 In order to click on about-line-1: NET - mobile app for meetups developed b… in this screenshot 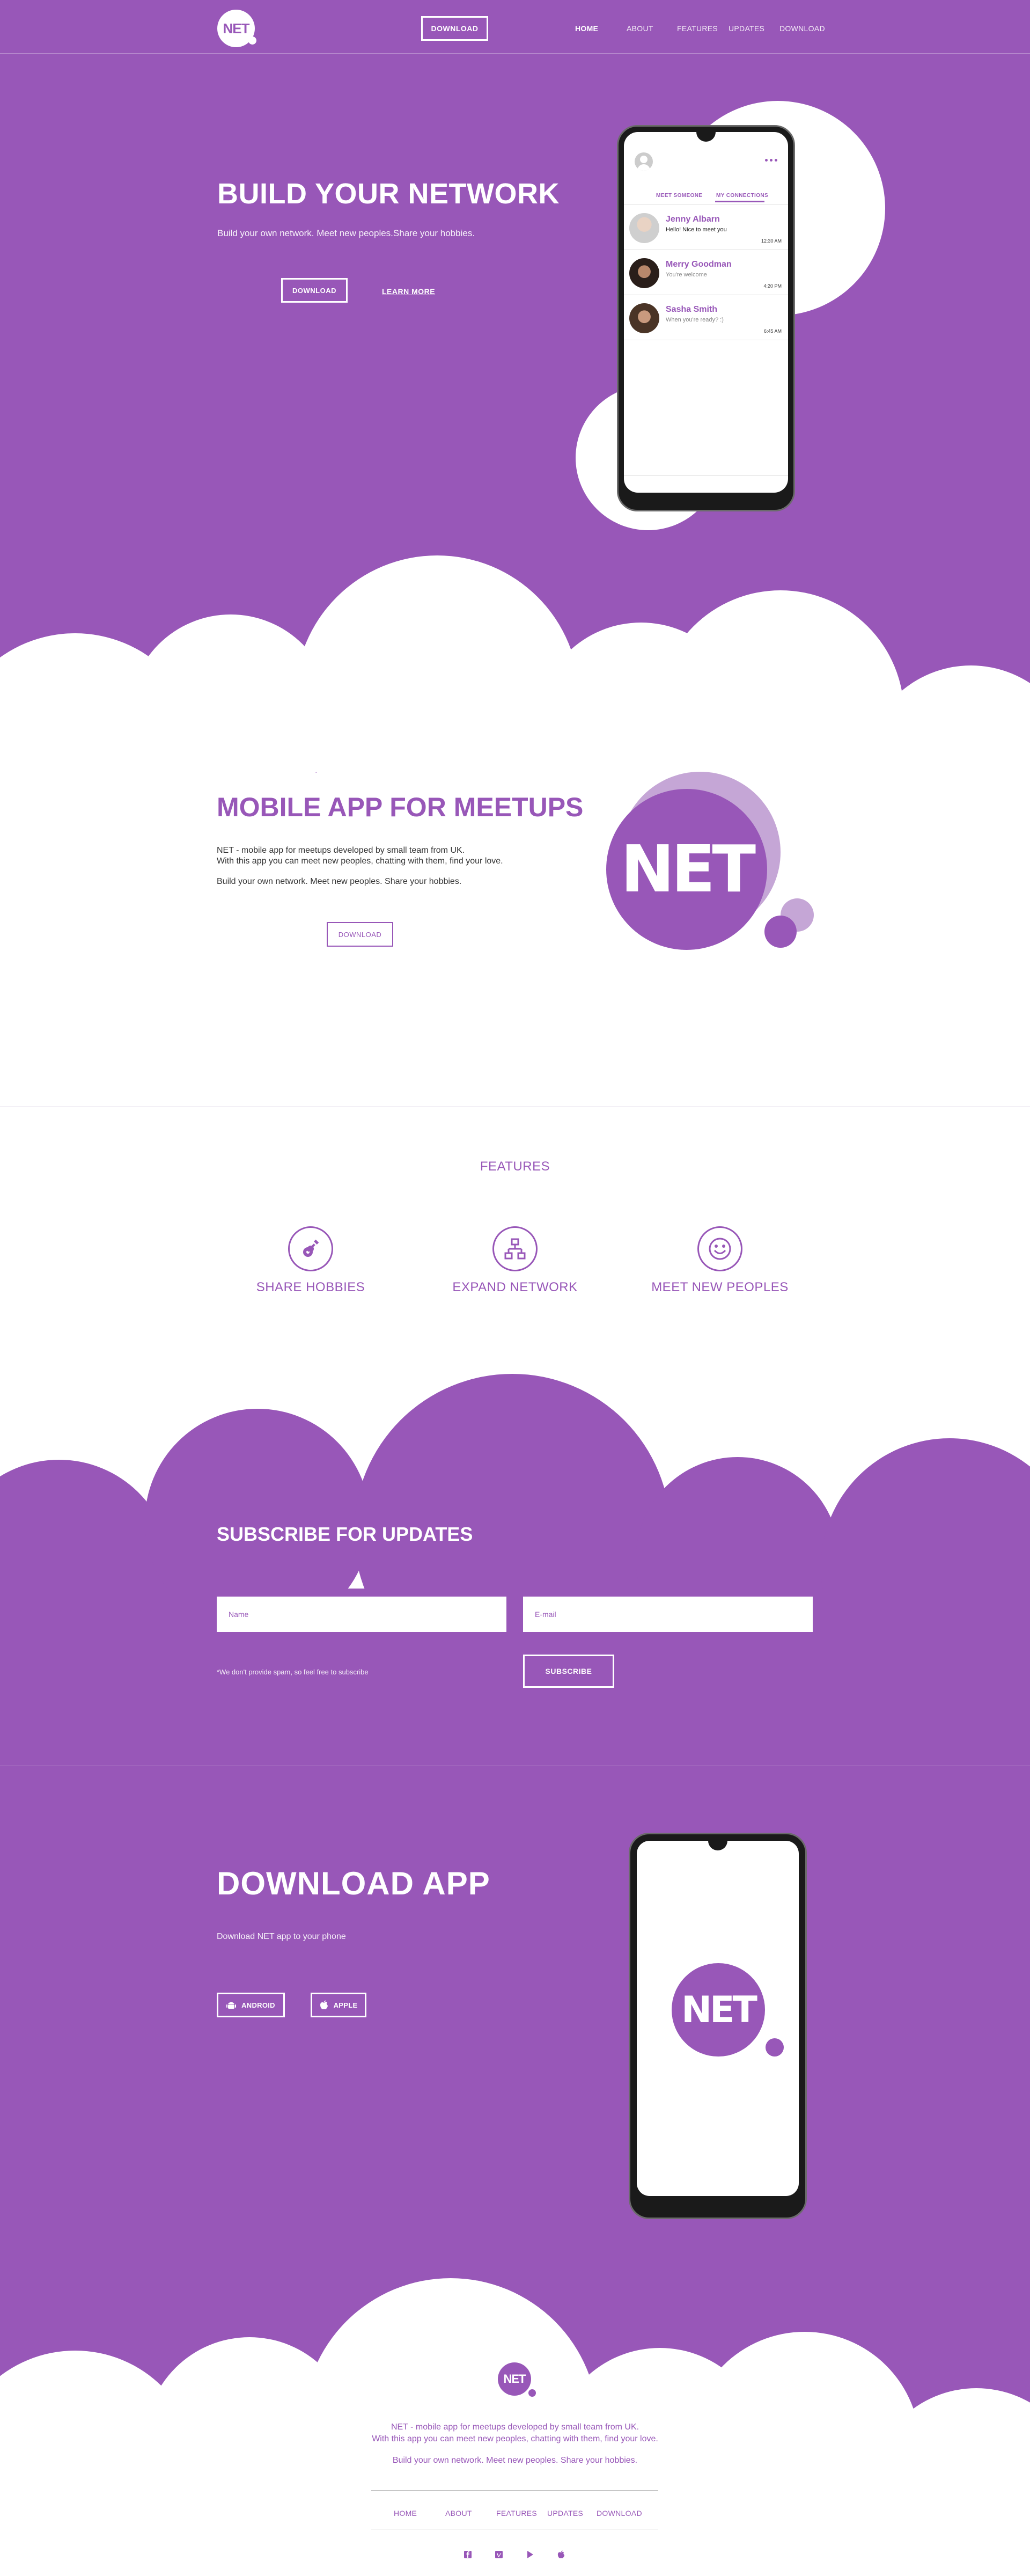, I will do `click(341, 850)`.